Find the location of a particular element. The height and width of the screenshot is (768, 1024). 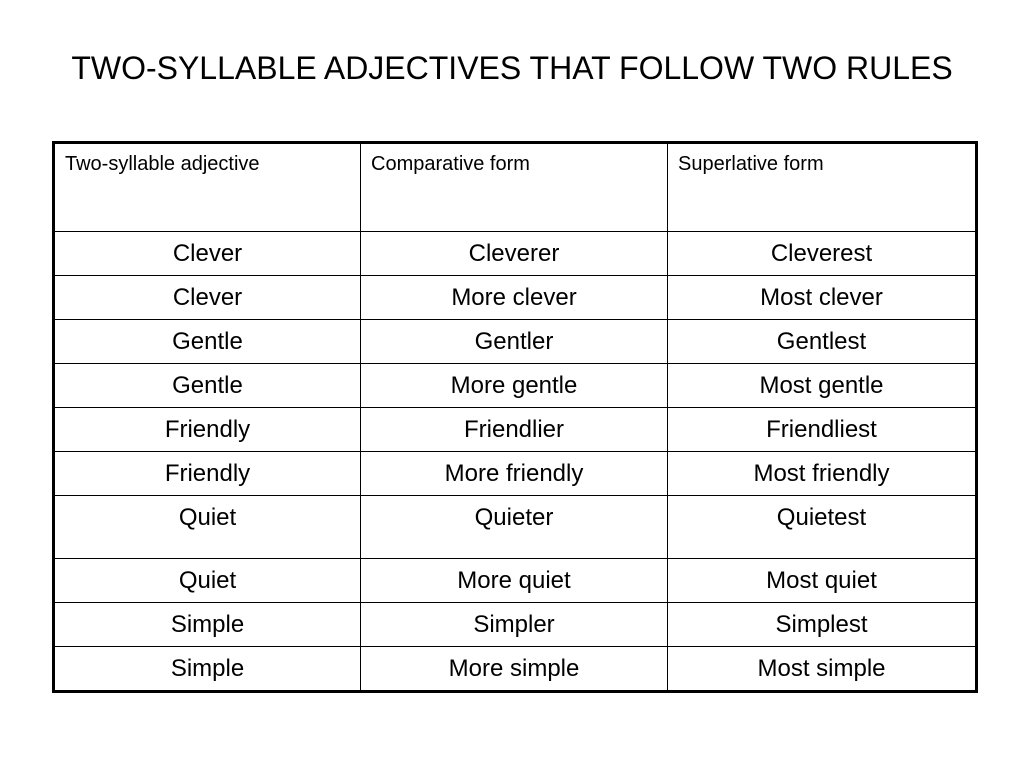

table-row: Quiet More quiet Most quiet is located at coordinates (515, 580).